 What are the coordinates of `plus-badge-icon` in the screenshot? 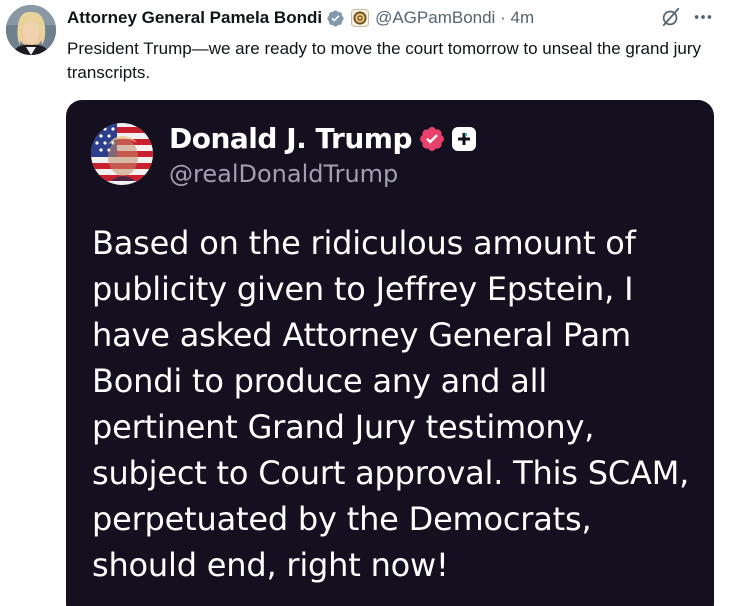 It's located at (463, 138).